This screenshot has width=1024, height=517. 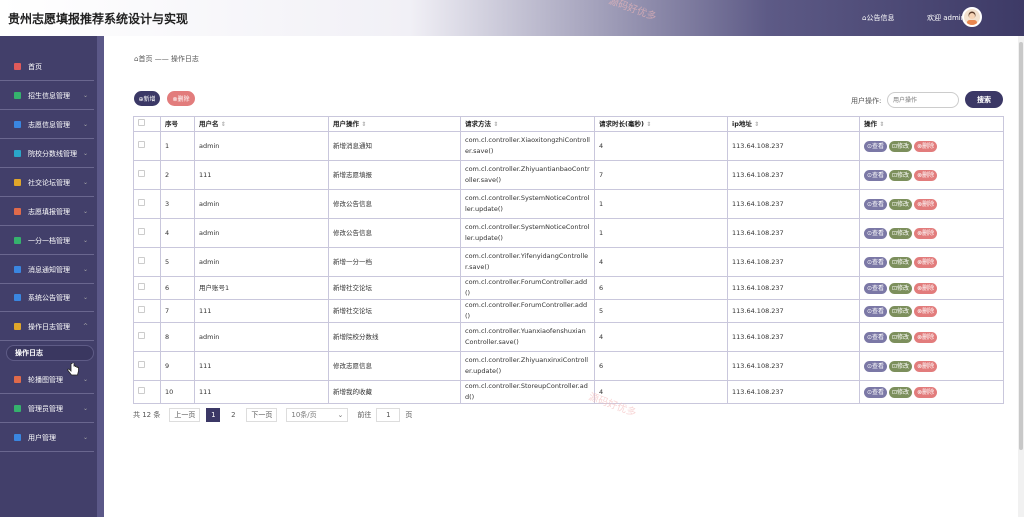 I want to click on sidebar-item: 用户管理 ⌄, so click(x=47, y=438).